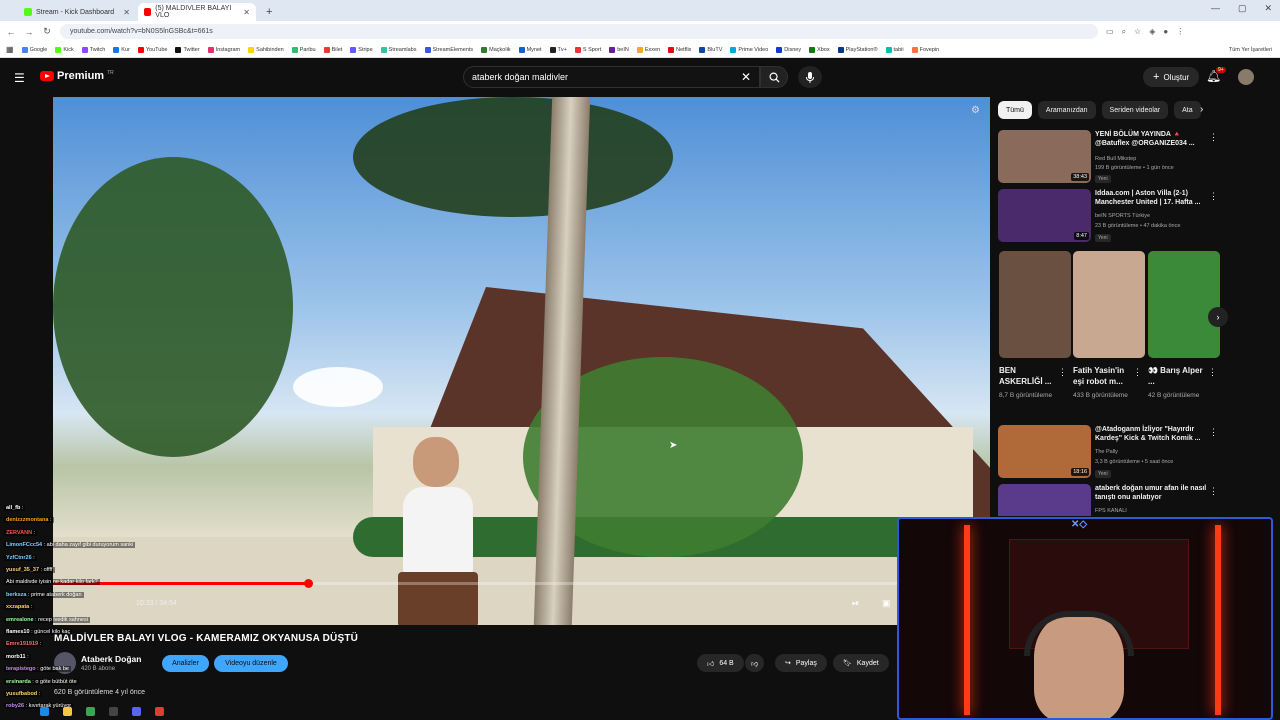 The height and width of the screenshot is (720, 1280). What do you see at coordinates (496, 49) in the screenshot?
I see `bookmark-item: Maçkolik` at bounding box center [496, 49].